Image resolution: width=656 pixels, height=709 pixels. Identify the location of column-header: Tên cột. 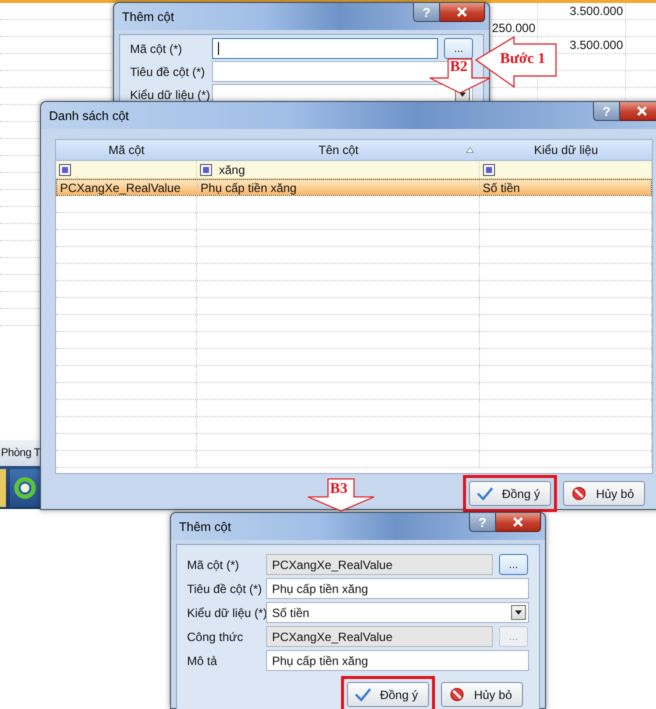
(338, 150).